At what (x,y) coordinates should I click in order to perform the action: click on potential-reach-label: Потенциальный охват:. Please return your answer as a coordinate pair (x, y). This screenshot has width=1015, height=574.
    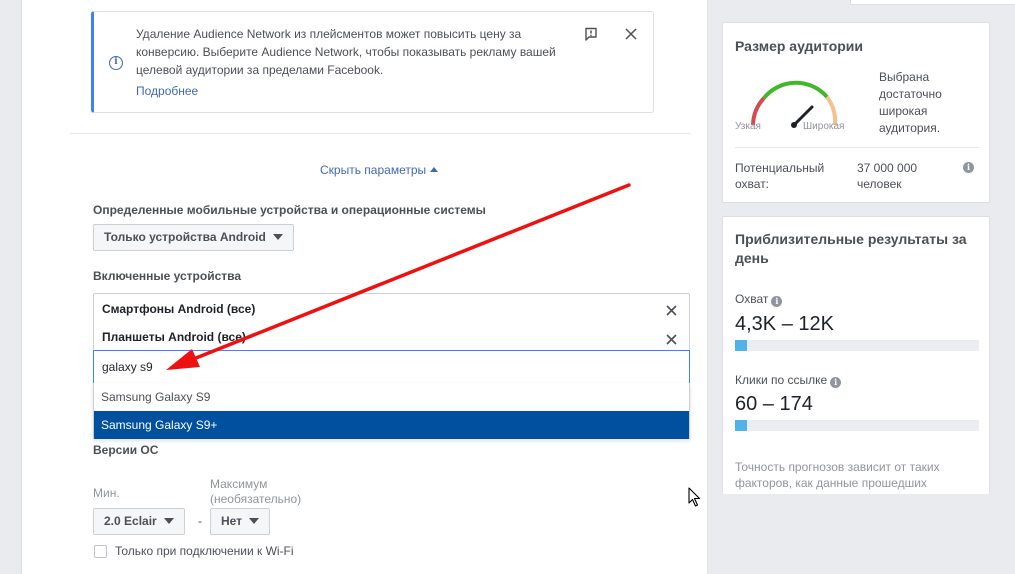
    Looking at the image, I should click on (780, 176).